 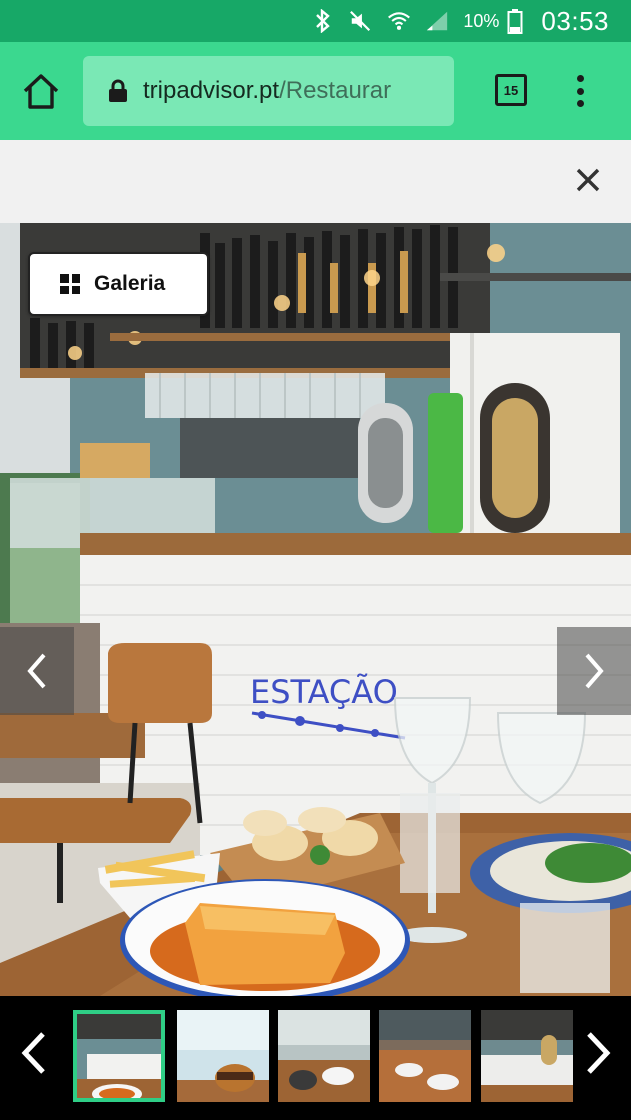 I want to click on home-icon, so click(x=41, y=91).